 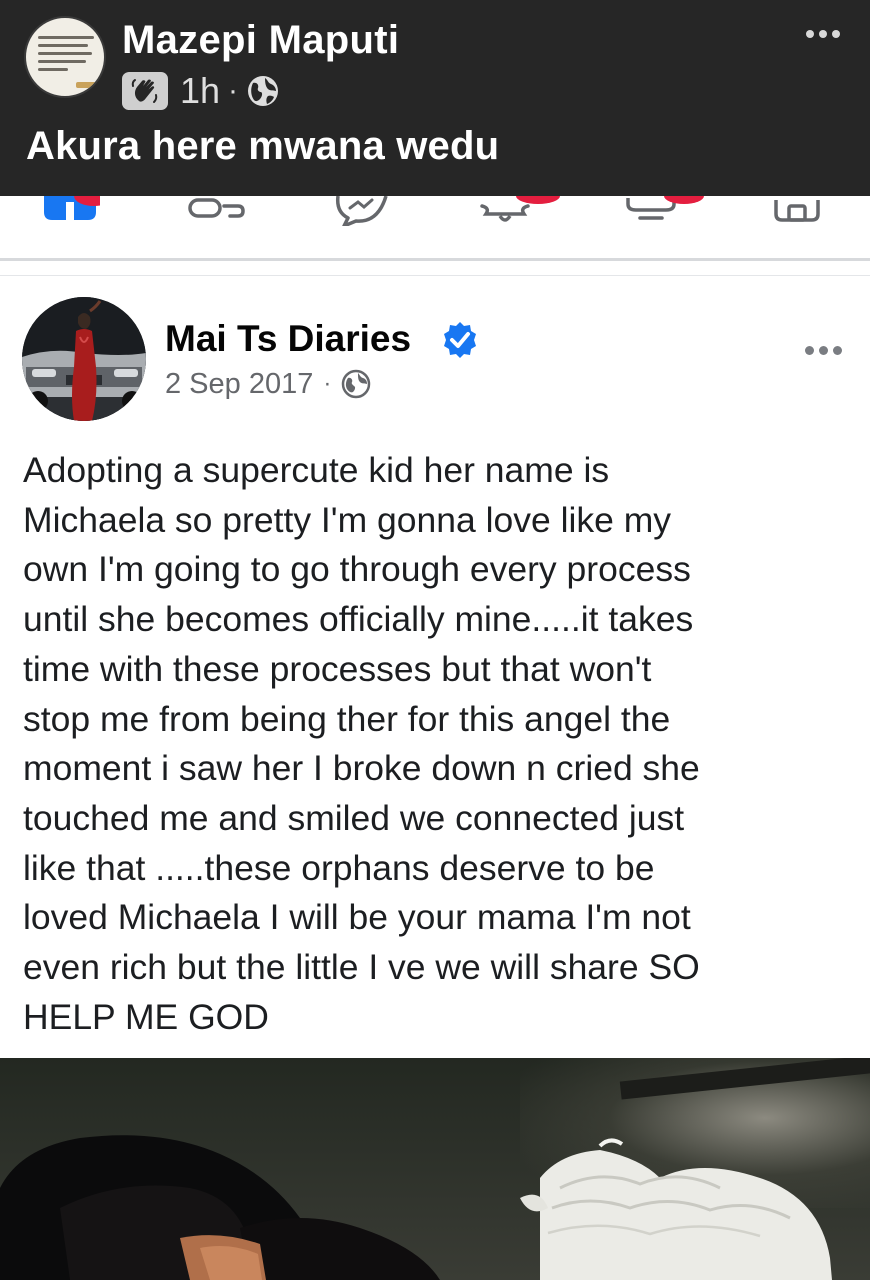 I want to click on notifications-icon, so click(x=523, y=211).